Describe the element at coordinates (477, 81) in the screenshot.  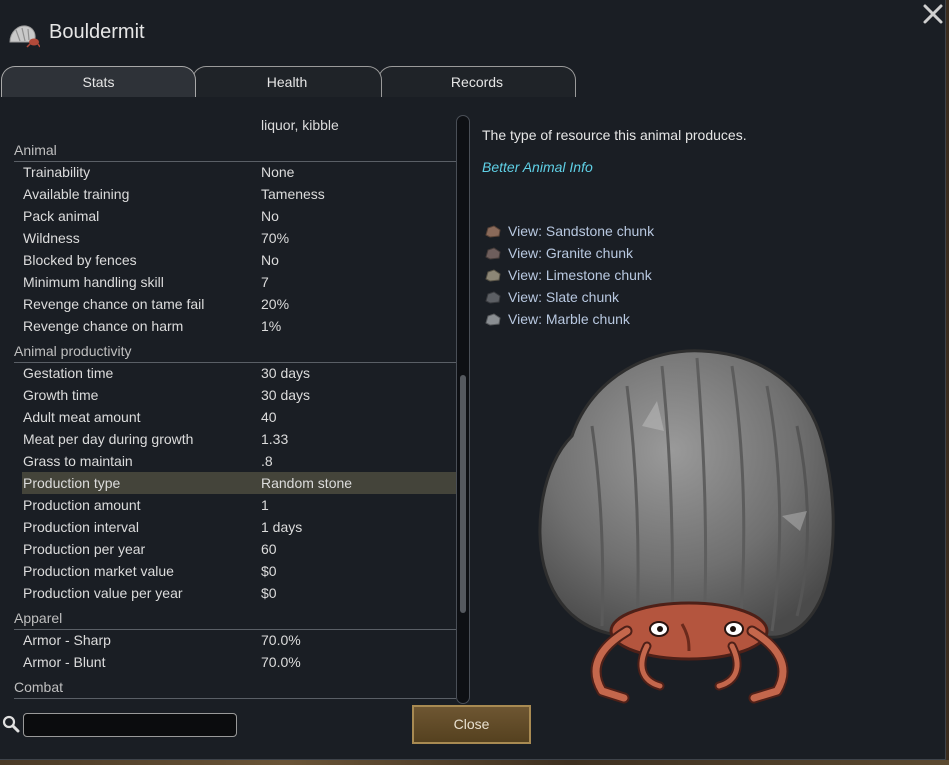
I see `tab-records: Records` at that location.